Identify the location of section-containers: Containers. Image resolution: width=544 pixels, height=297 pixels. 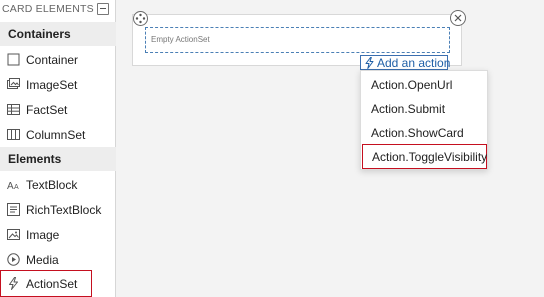
(58, 34).